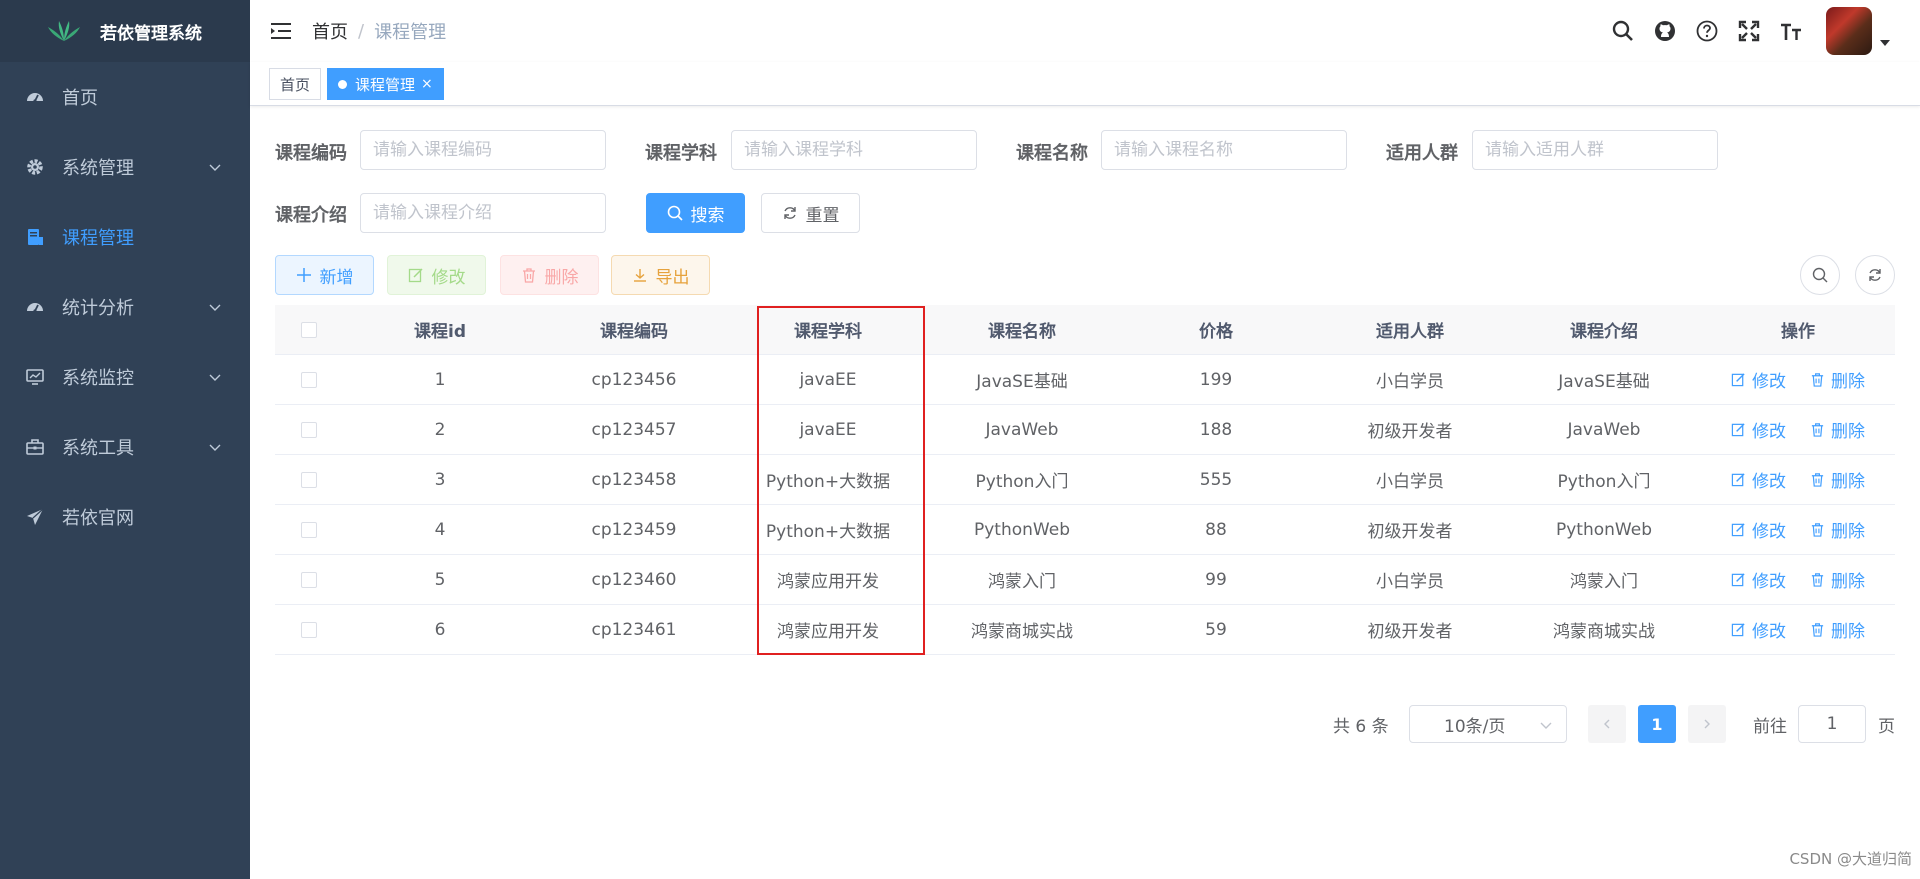 This screenshot has width=1920, height=879. Describe the element at coordinates (1820, 275) in the screenshot. I see `toggle-search-button` at that location.